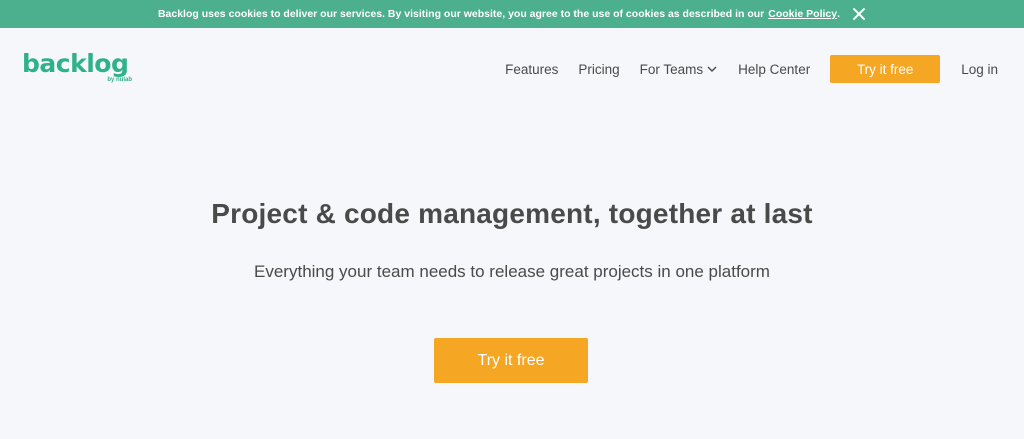 Image resolution: width=1024 pixels, height=439 pixels. I want to click on cookie-banner-period: ., so click(839, 14).